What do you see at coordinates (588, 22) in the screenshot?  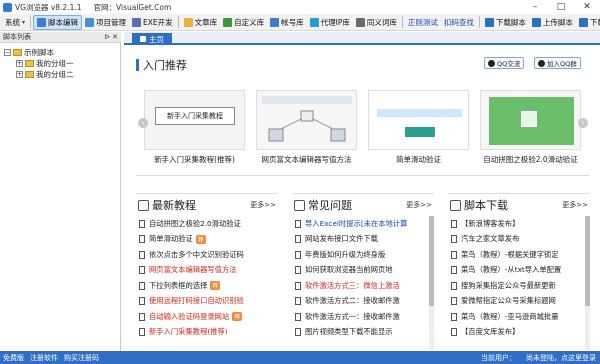 I see `toolbar-button-13: 下载管理` at bounding box center [588, 22].